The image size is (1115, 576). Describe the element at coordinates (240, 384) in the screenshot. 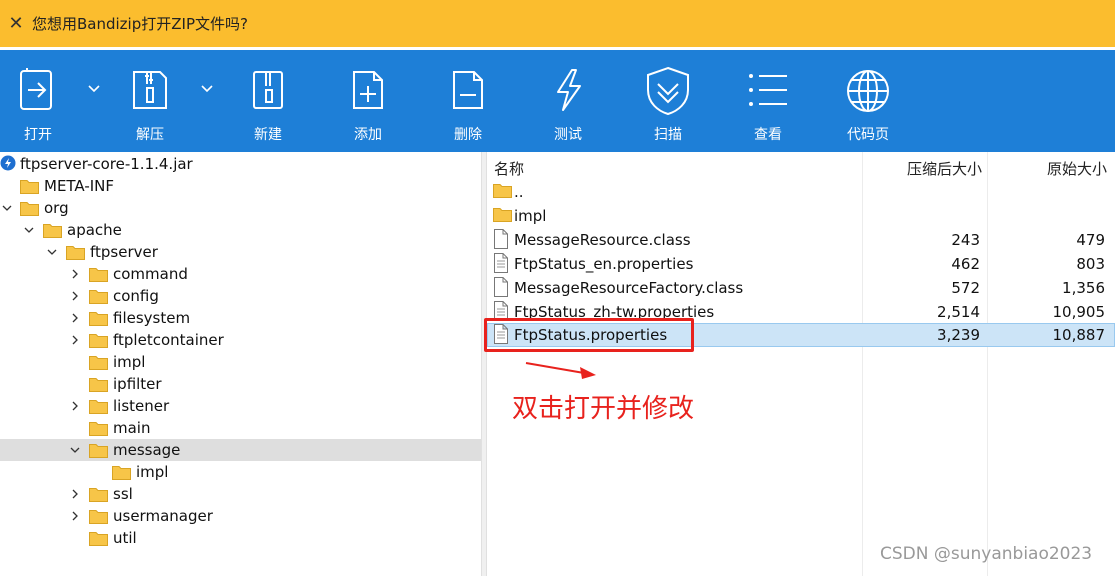

I see `tree-item-ipfilter: ipfilter` at that location.